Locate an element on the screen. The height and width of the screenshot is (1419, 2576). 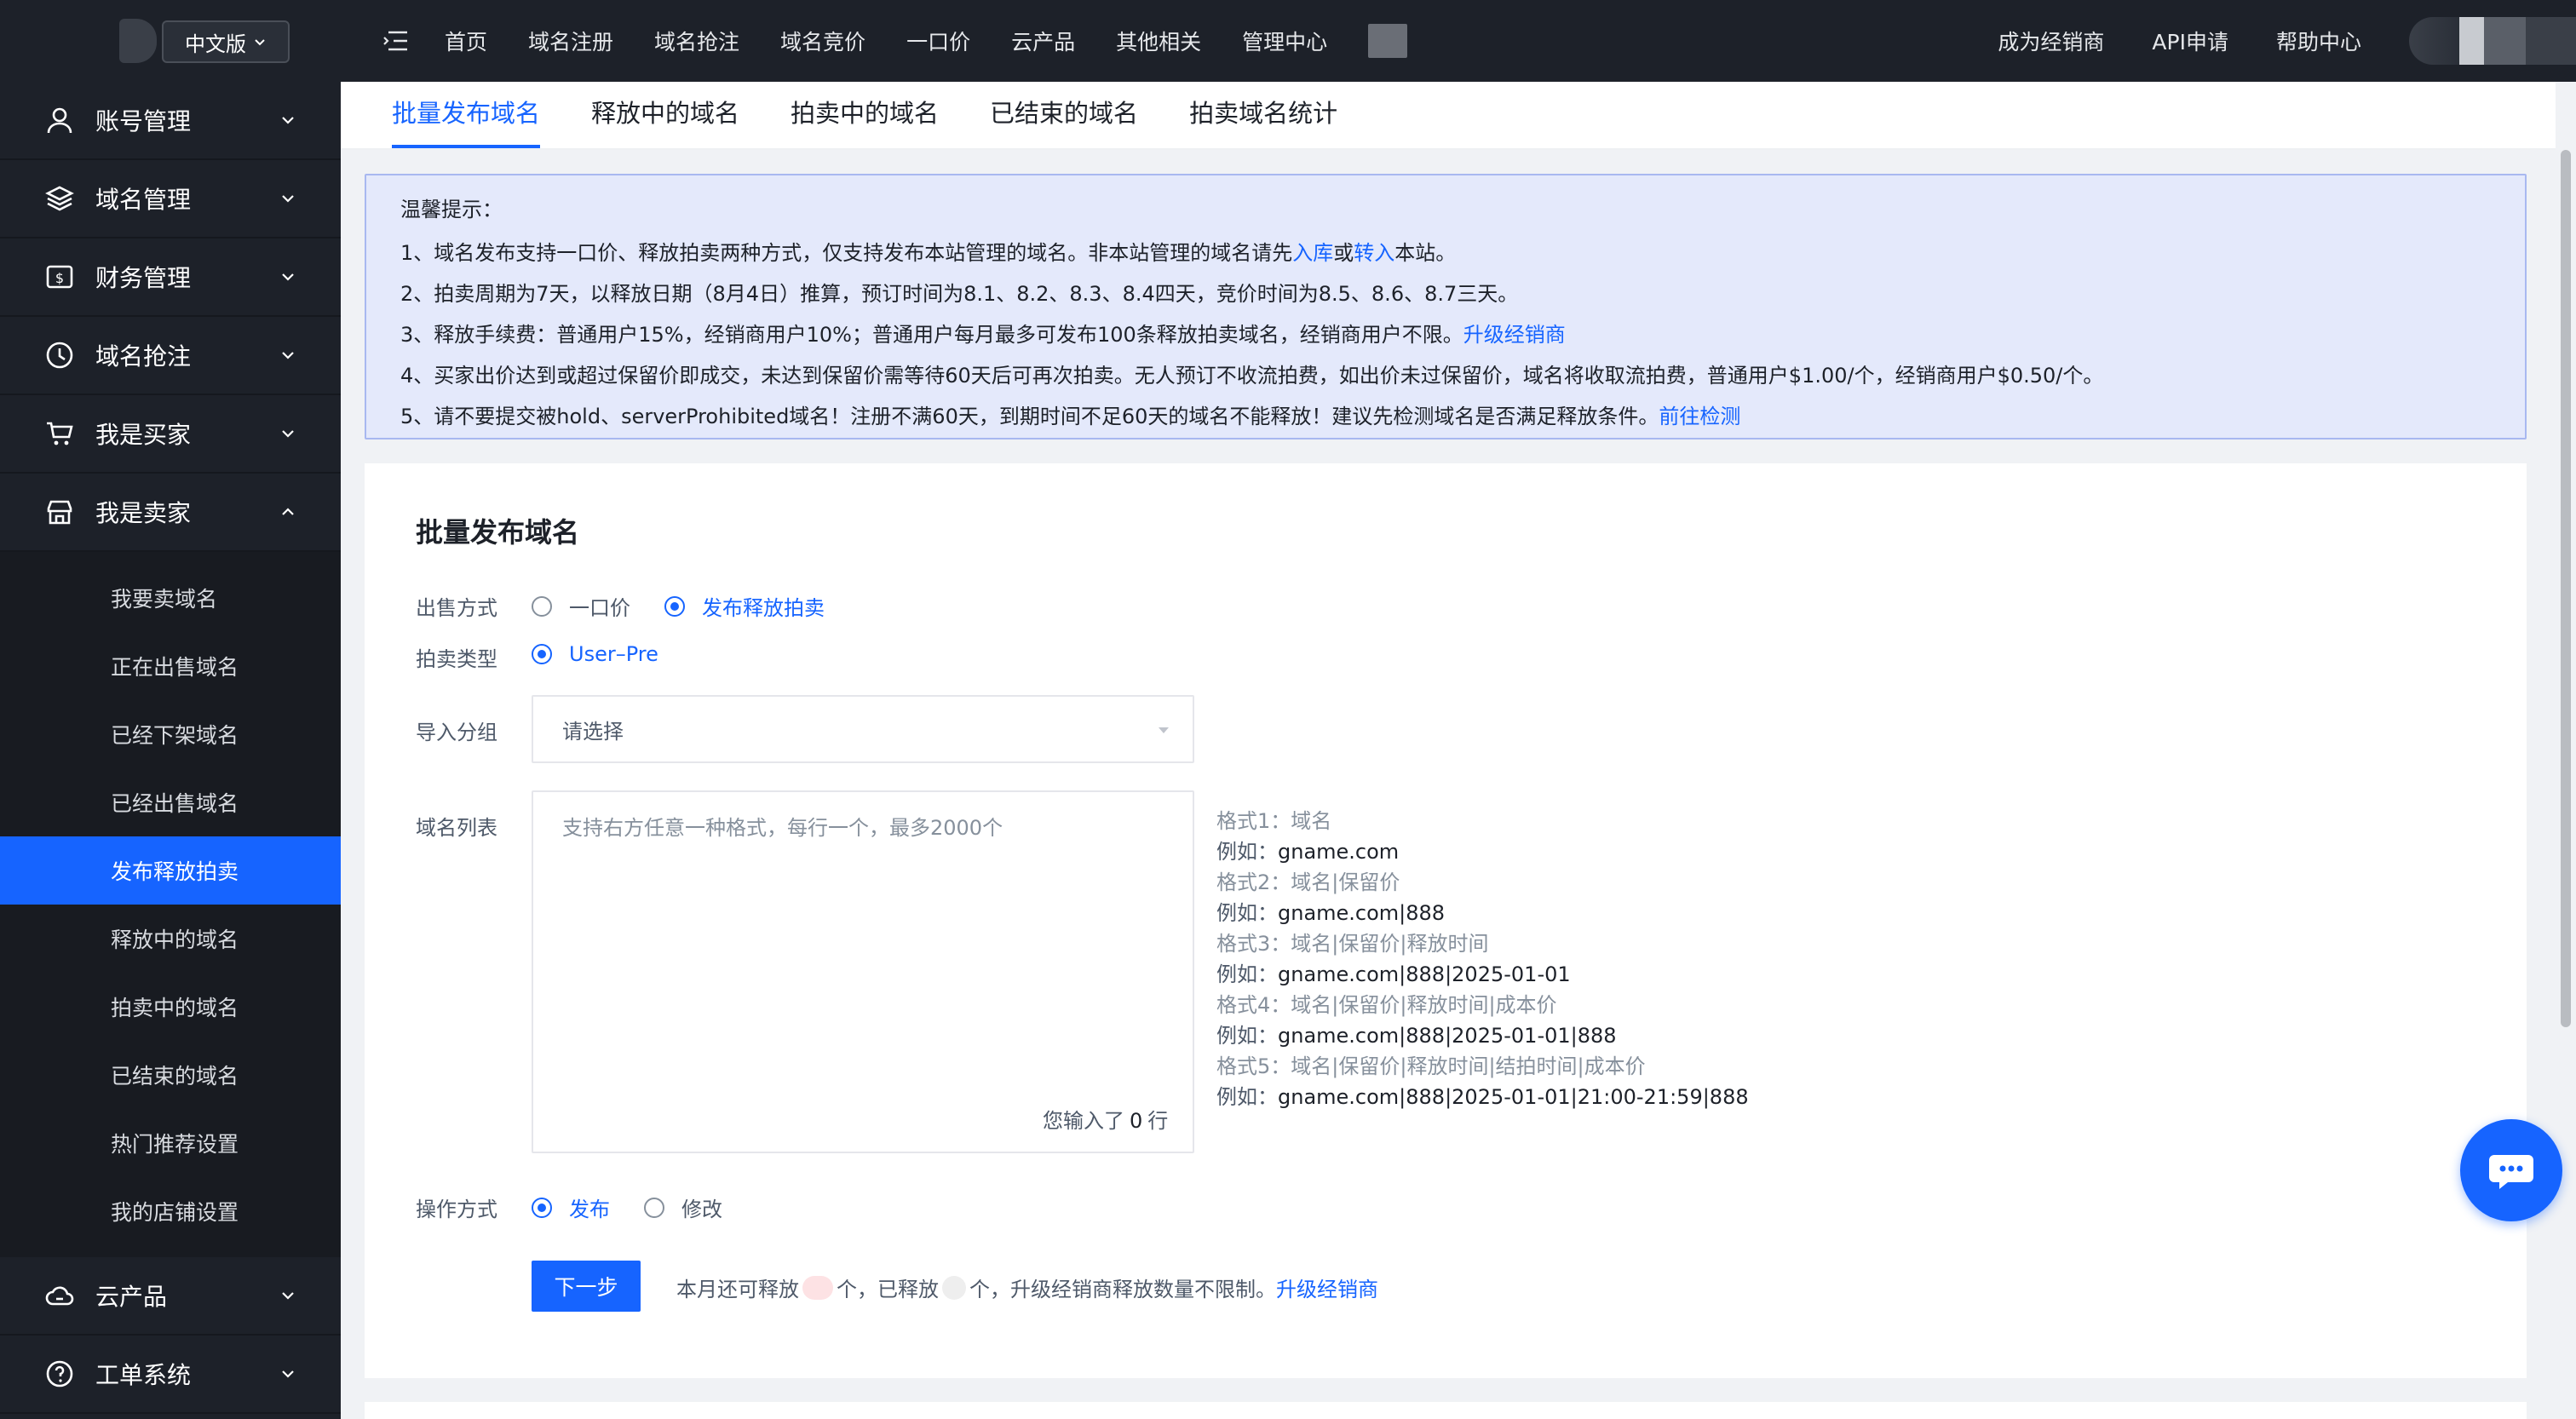
sidebar-group-buyer: 我是买家 is located at coordinates (171, 435).